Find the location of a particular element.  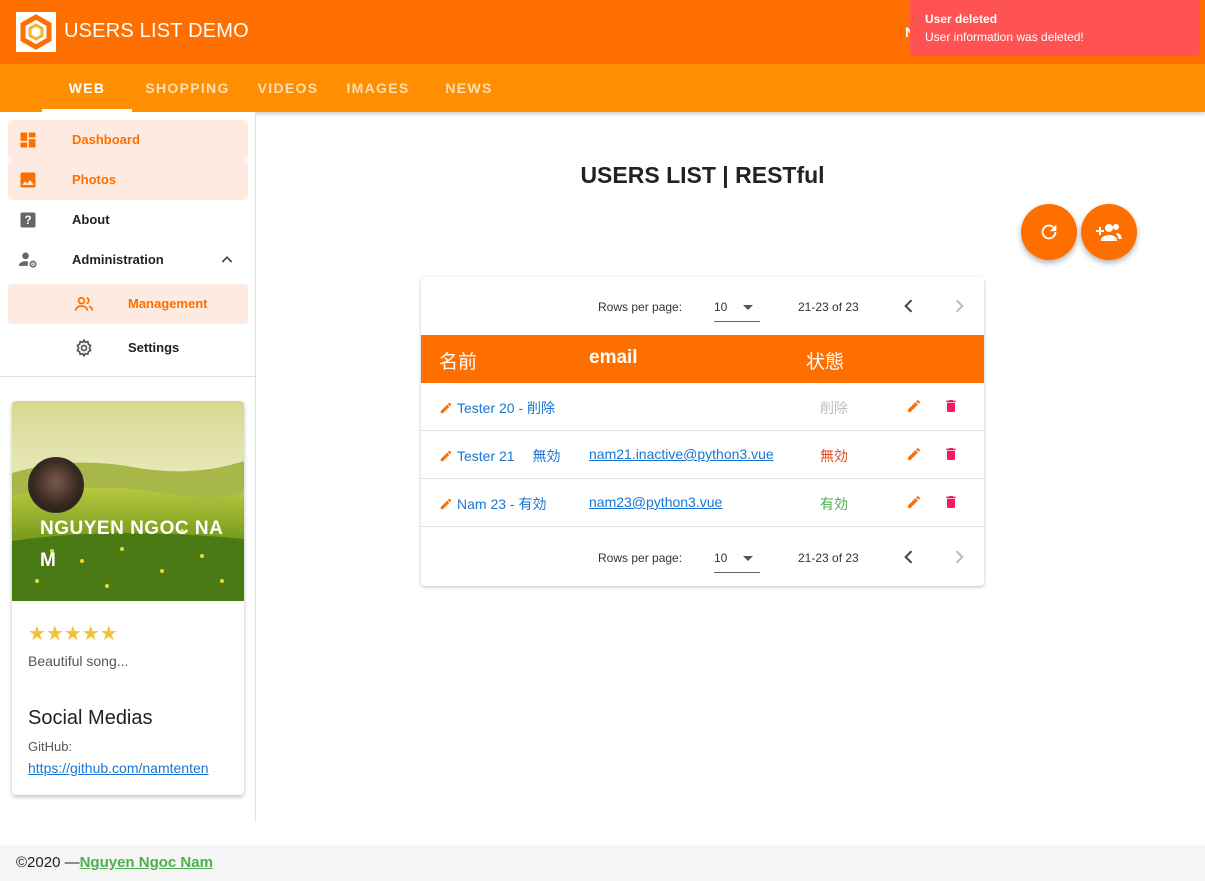

top-pagination: Rows per page: 10 21-23 of 23 is located at coordinates (702, 306).